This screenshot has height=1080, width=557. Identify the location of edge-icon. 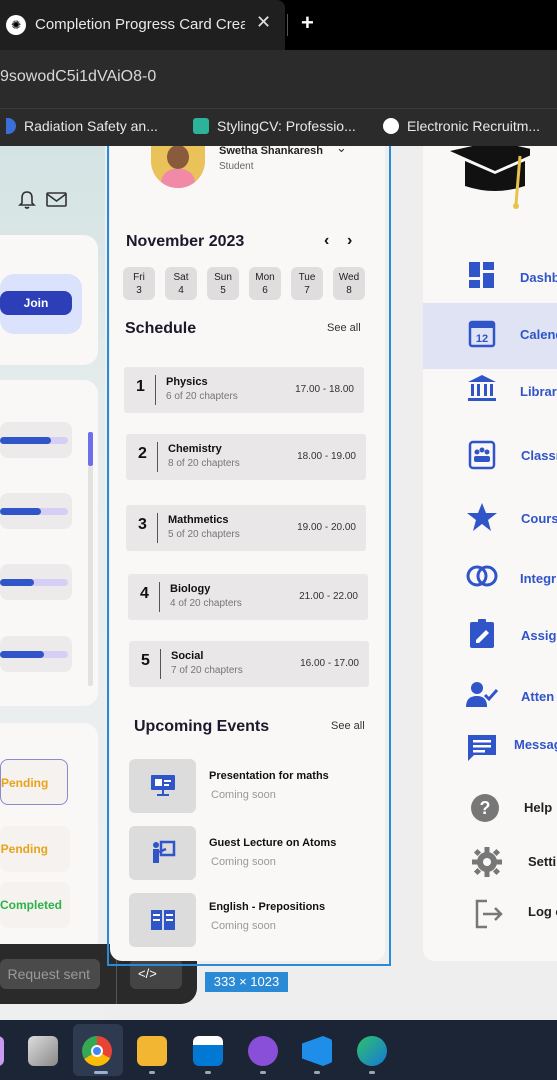
(372, 1051).